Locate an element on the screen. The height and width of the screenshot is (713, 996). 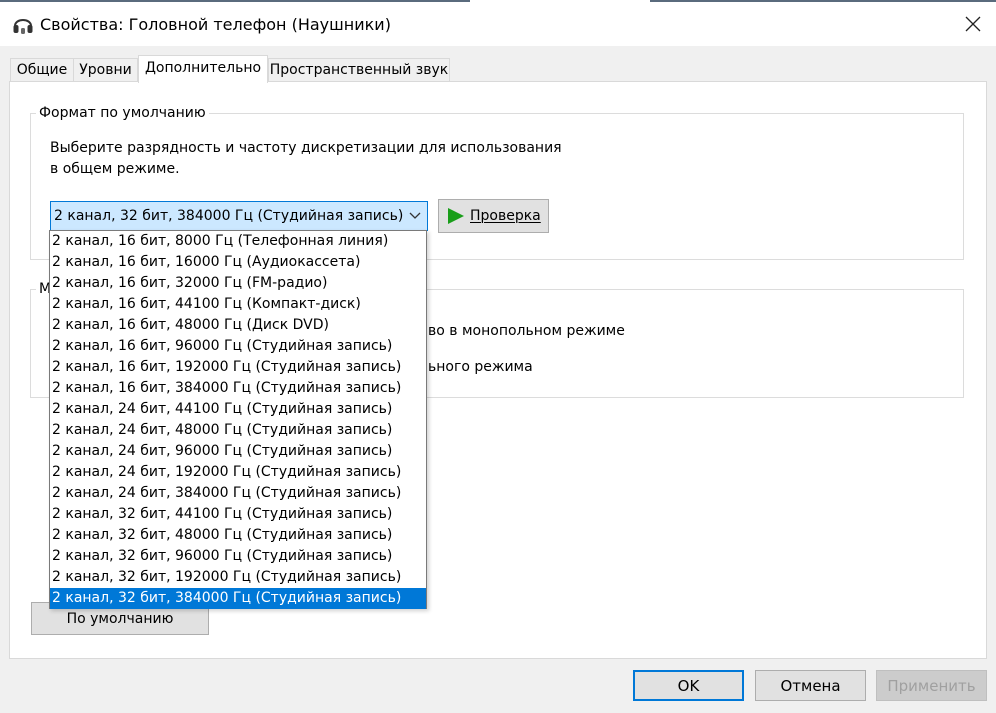
format-option: 2 канал, 16 бит, 44100 Гц (Компакт-диск) is located at coordinates (238, 304).